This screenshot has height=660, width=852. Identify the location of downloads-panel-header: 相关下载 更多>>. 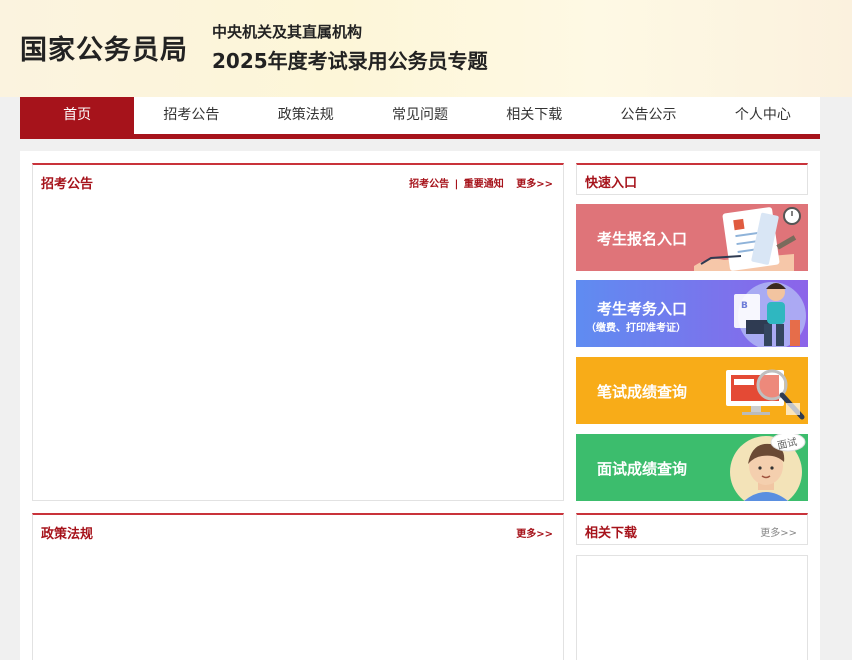
(692, 529).